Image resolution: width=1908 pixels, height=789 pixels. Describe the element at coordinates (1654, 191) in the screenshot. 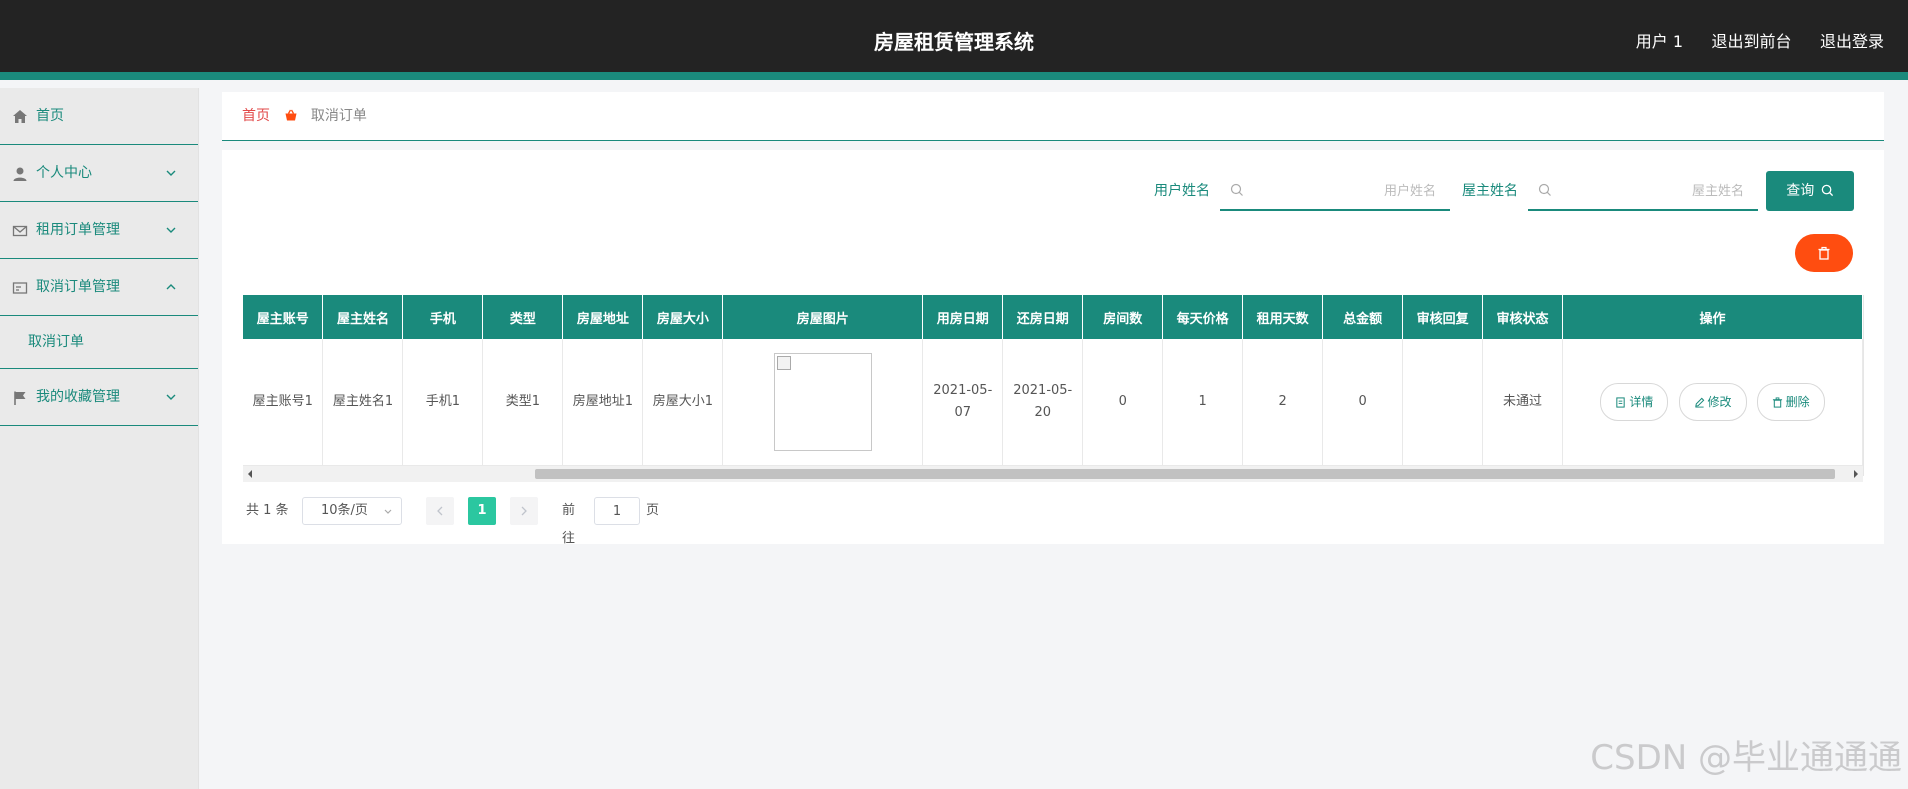

I see `owner-name-input` at that location.